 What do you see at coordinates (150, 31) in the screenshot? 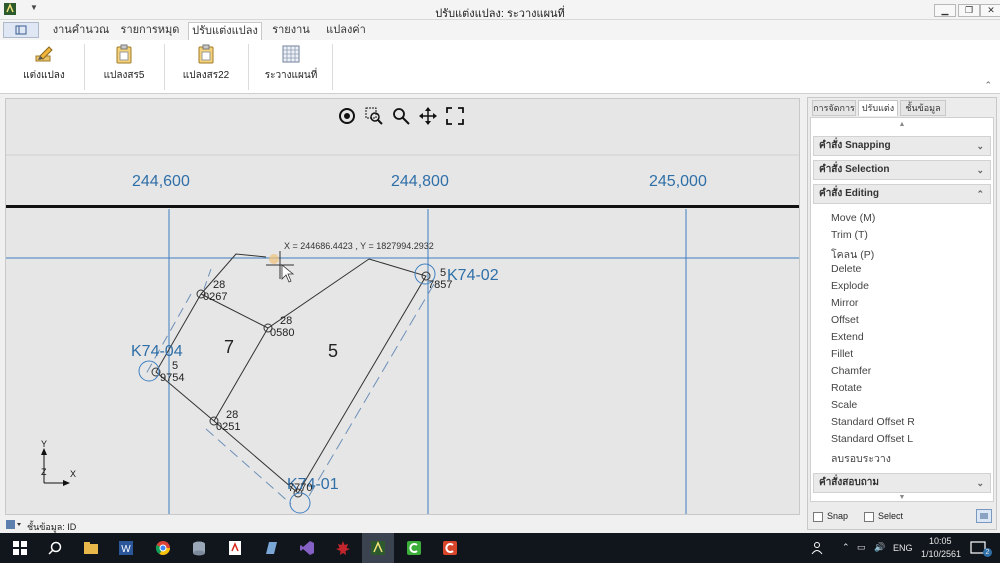
I see `tab-pin-list: รายการหมุด` at bounding box center [150, 31].